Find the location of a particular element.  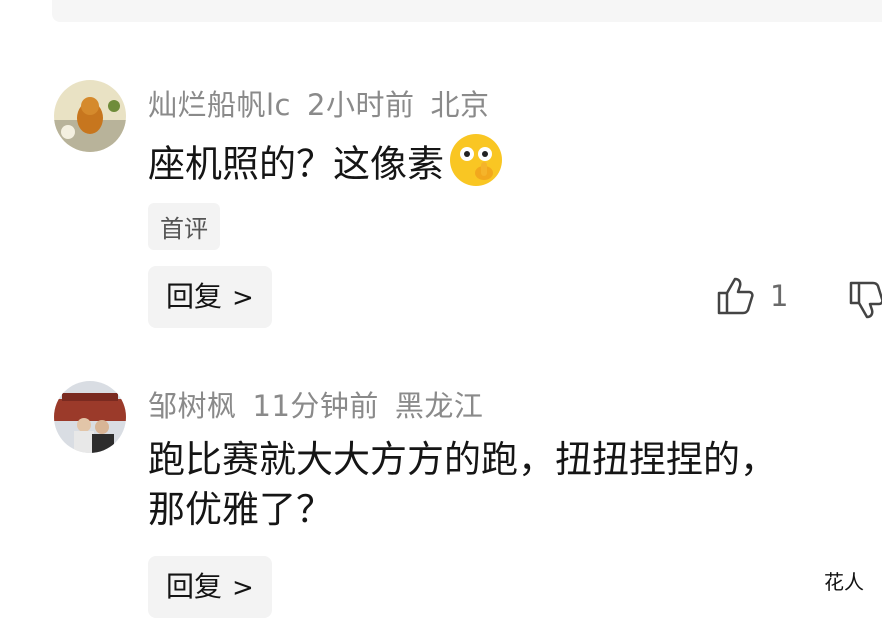

comment-meta: 灿烂船帆lc 2小时前 北京 is located at coordinates (326, 103).